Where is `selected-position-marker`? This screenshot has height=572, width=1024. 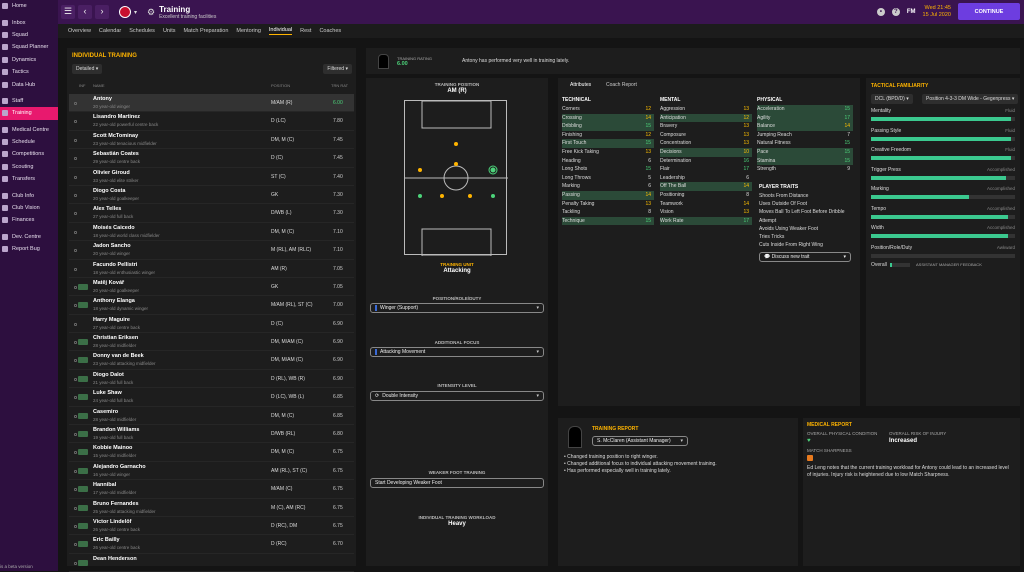
selected-position-marker is located at coordinates (493, 170).